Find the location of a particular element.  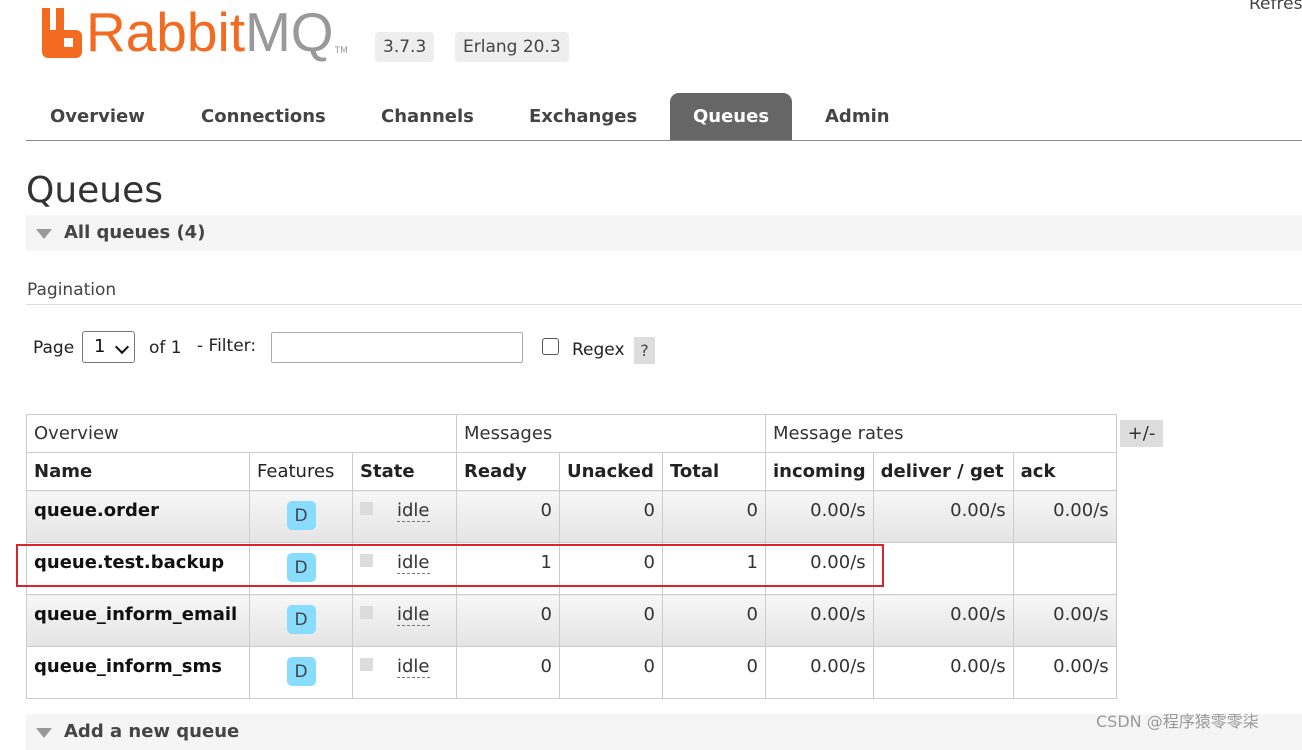

column-header-deliver-get: deliver / get is located at coordinates (943, 471).